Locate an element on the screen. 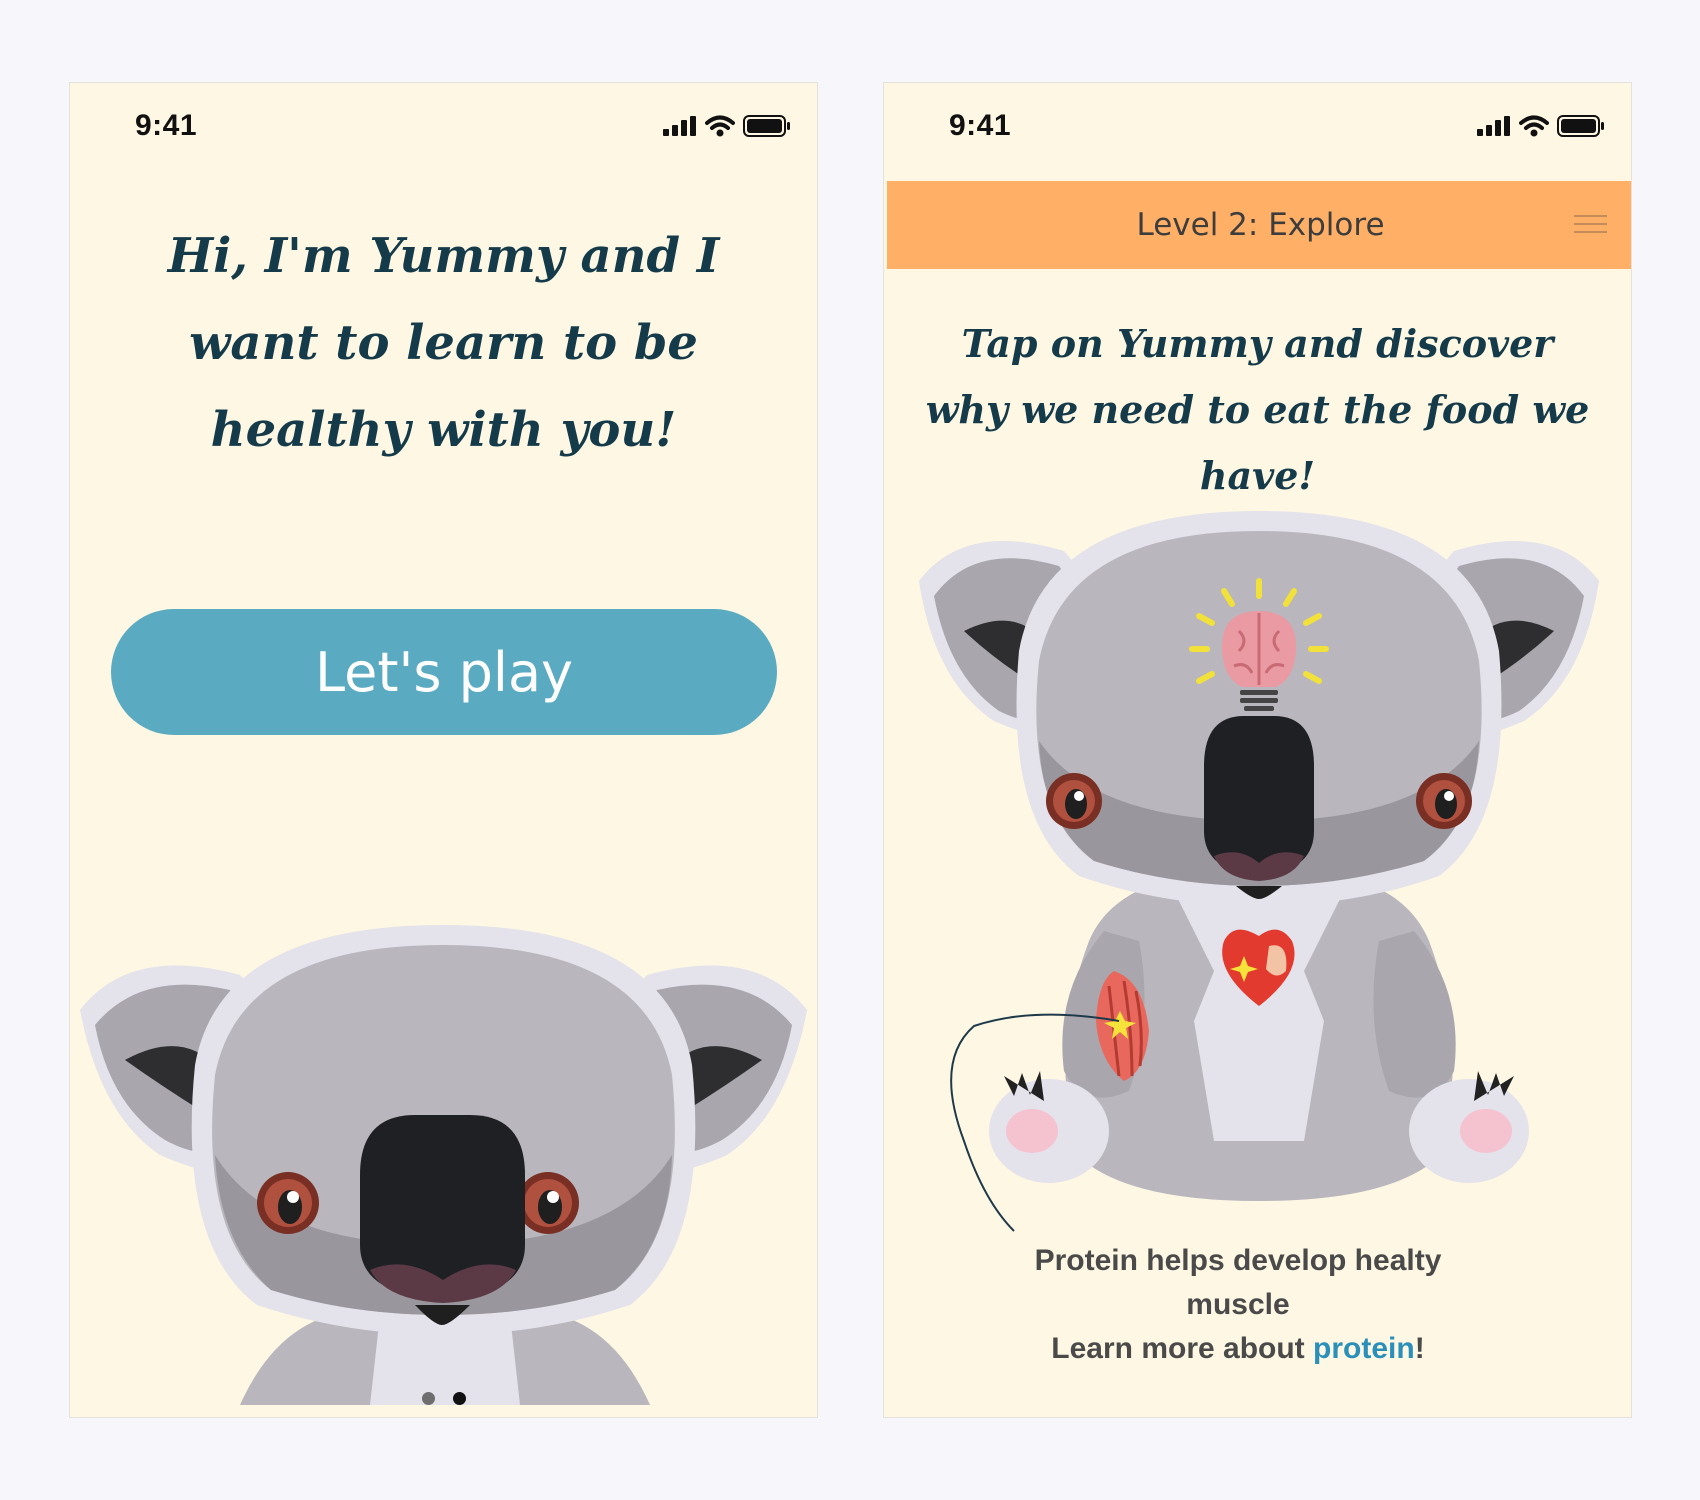  caption-line-1: Protein helps develop healty muscle is located at coordinates (1238, 1282).